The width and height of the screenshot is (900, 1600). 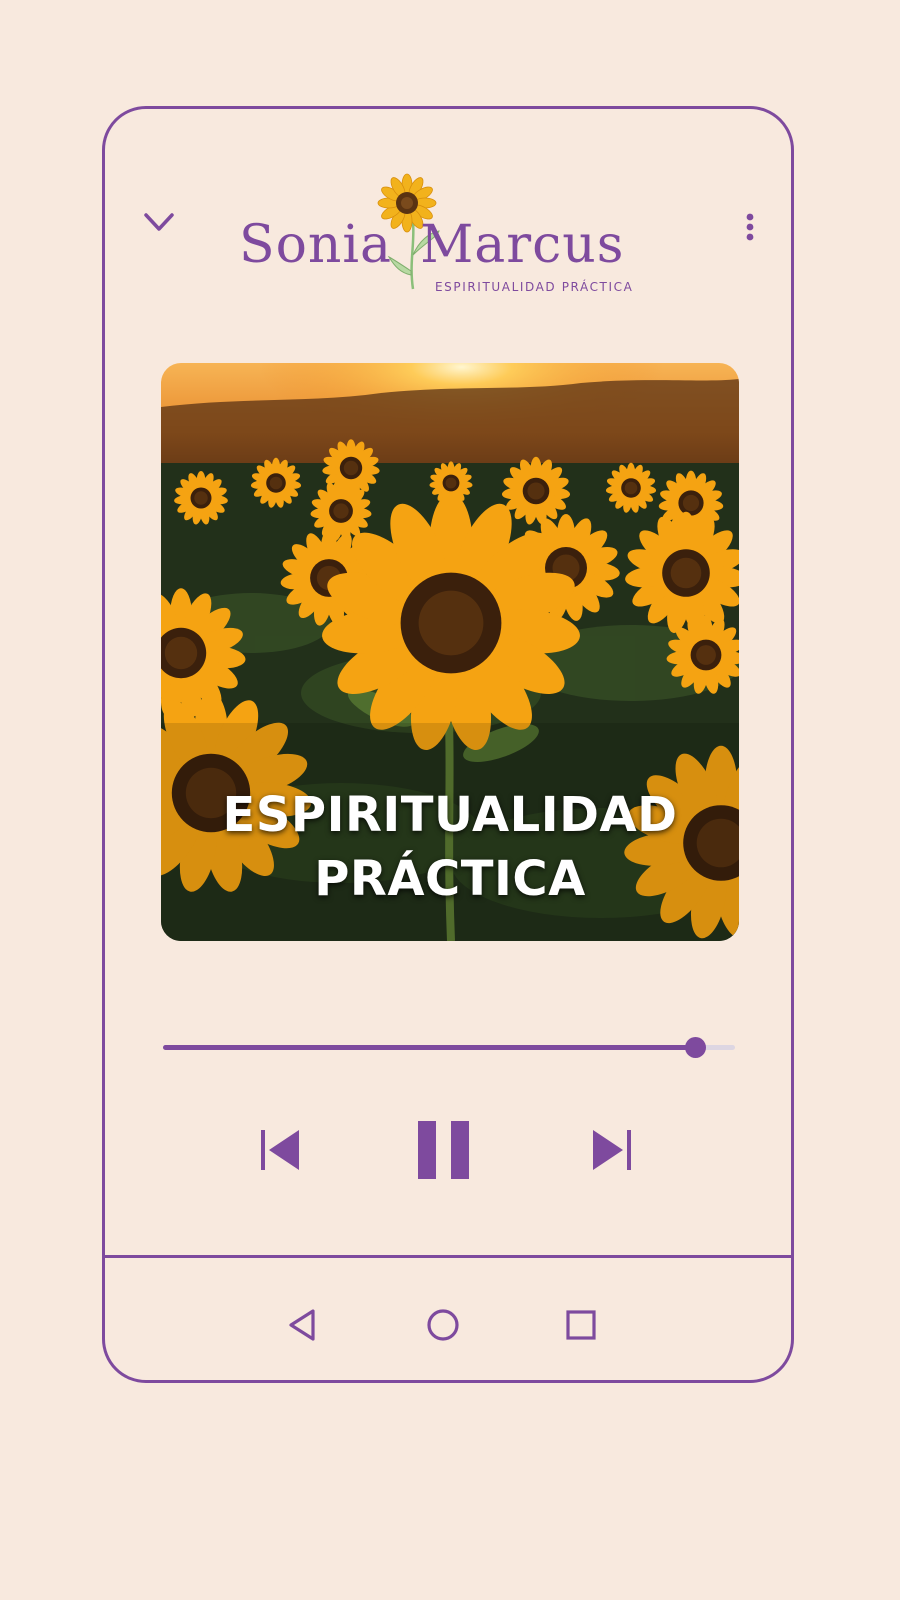 I want to click on brand-logo: Sonia Marcus ESPIRITUALIDAD PRÁCTICA, so click(x=448, y=236).